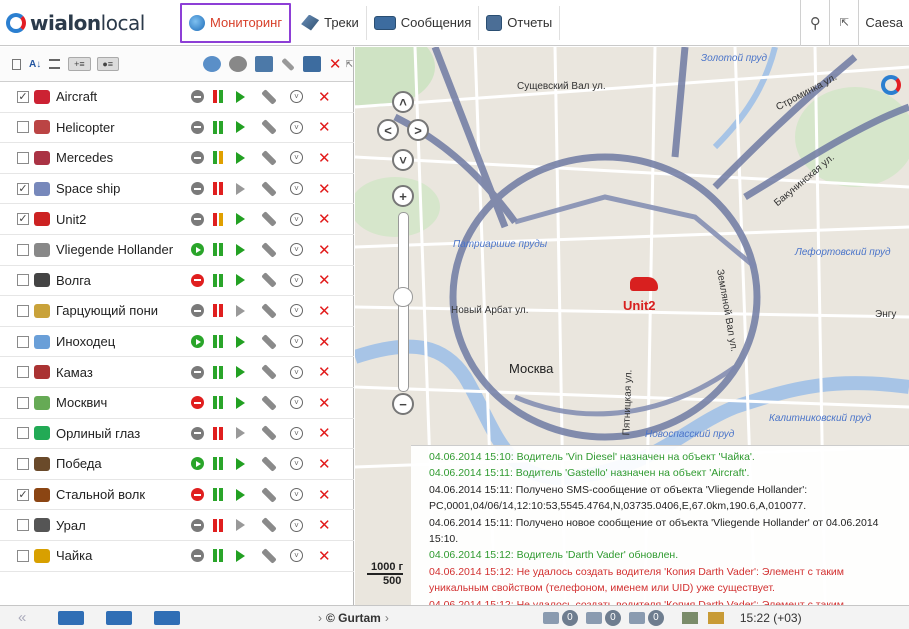 The height and width of the screenshot is (629, 909). I want to click on search-button: ⚲, so click(815, 23).